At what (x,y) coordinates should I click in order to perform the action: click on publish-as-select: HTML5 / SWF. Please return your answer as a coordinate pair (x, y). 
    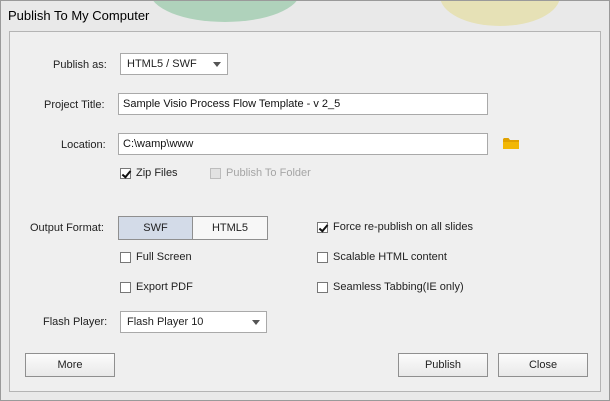
    Looking at the image, I should click on (174, 64).